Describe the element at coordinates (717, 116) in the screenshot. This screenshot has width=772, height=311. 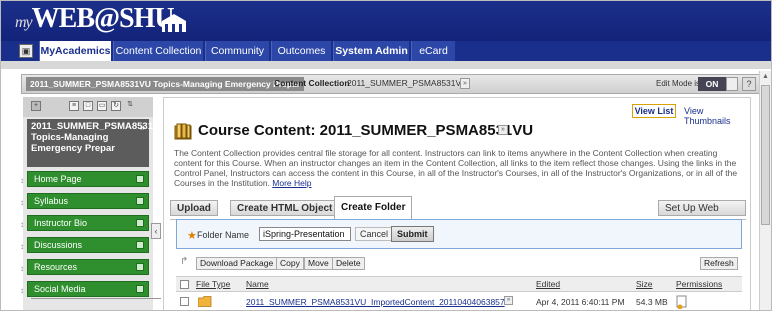
I see `view-thumbnails-link: View Thumbnails` at that location.